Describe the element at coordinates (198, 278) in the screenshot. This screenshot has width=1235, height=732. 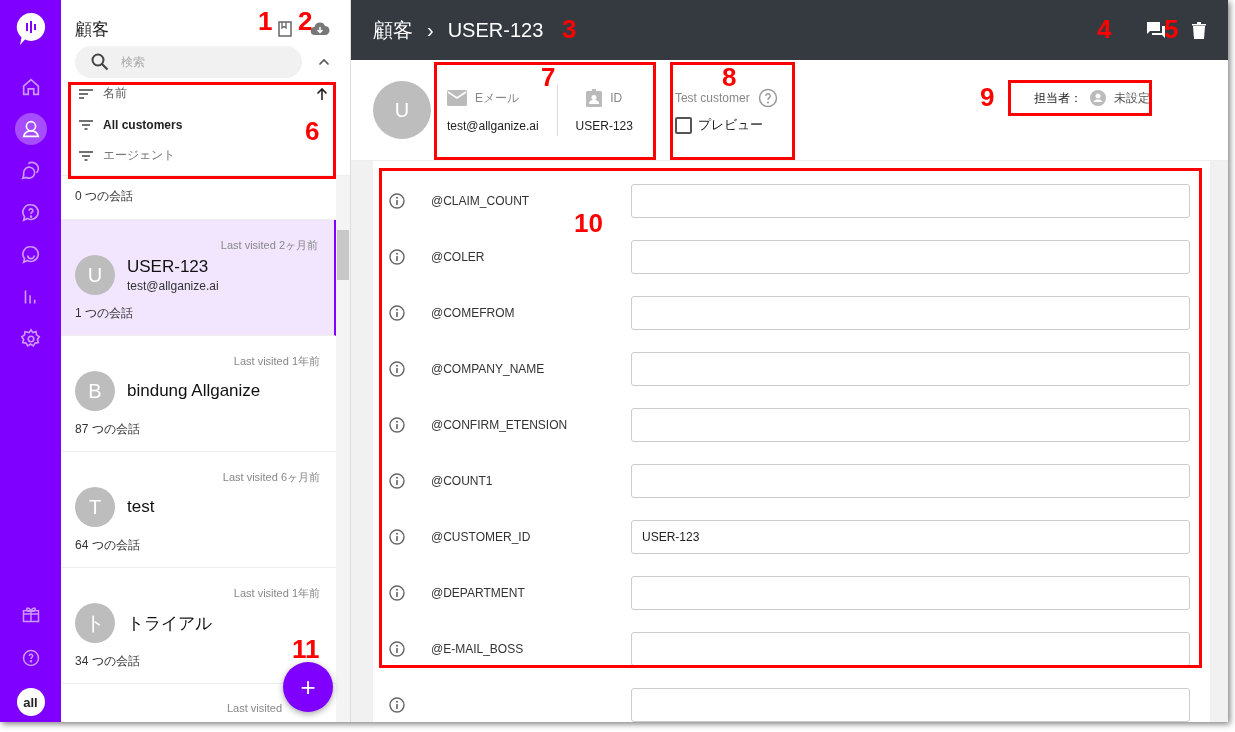
I see `customer-list-item: Last visited 2ヶ月前 U USER-123 test@allganize.ai 1 つの会話` at that location.